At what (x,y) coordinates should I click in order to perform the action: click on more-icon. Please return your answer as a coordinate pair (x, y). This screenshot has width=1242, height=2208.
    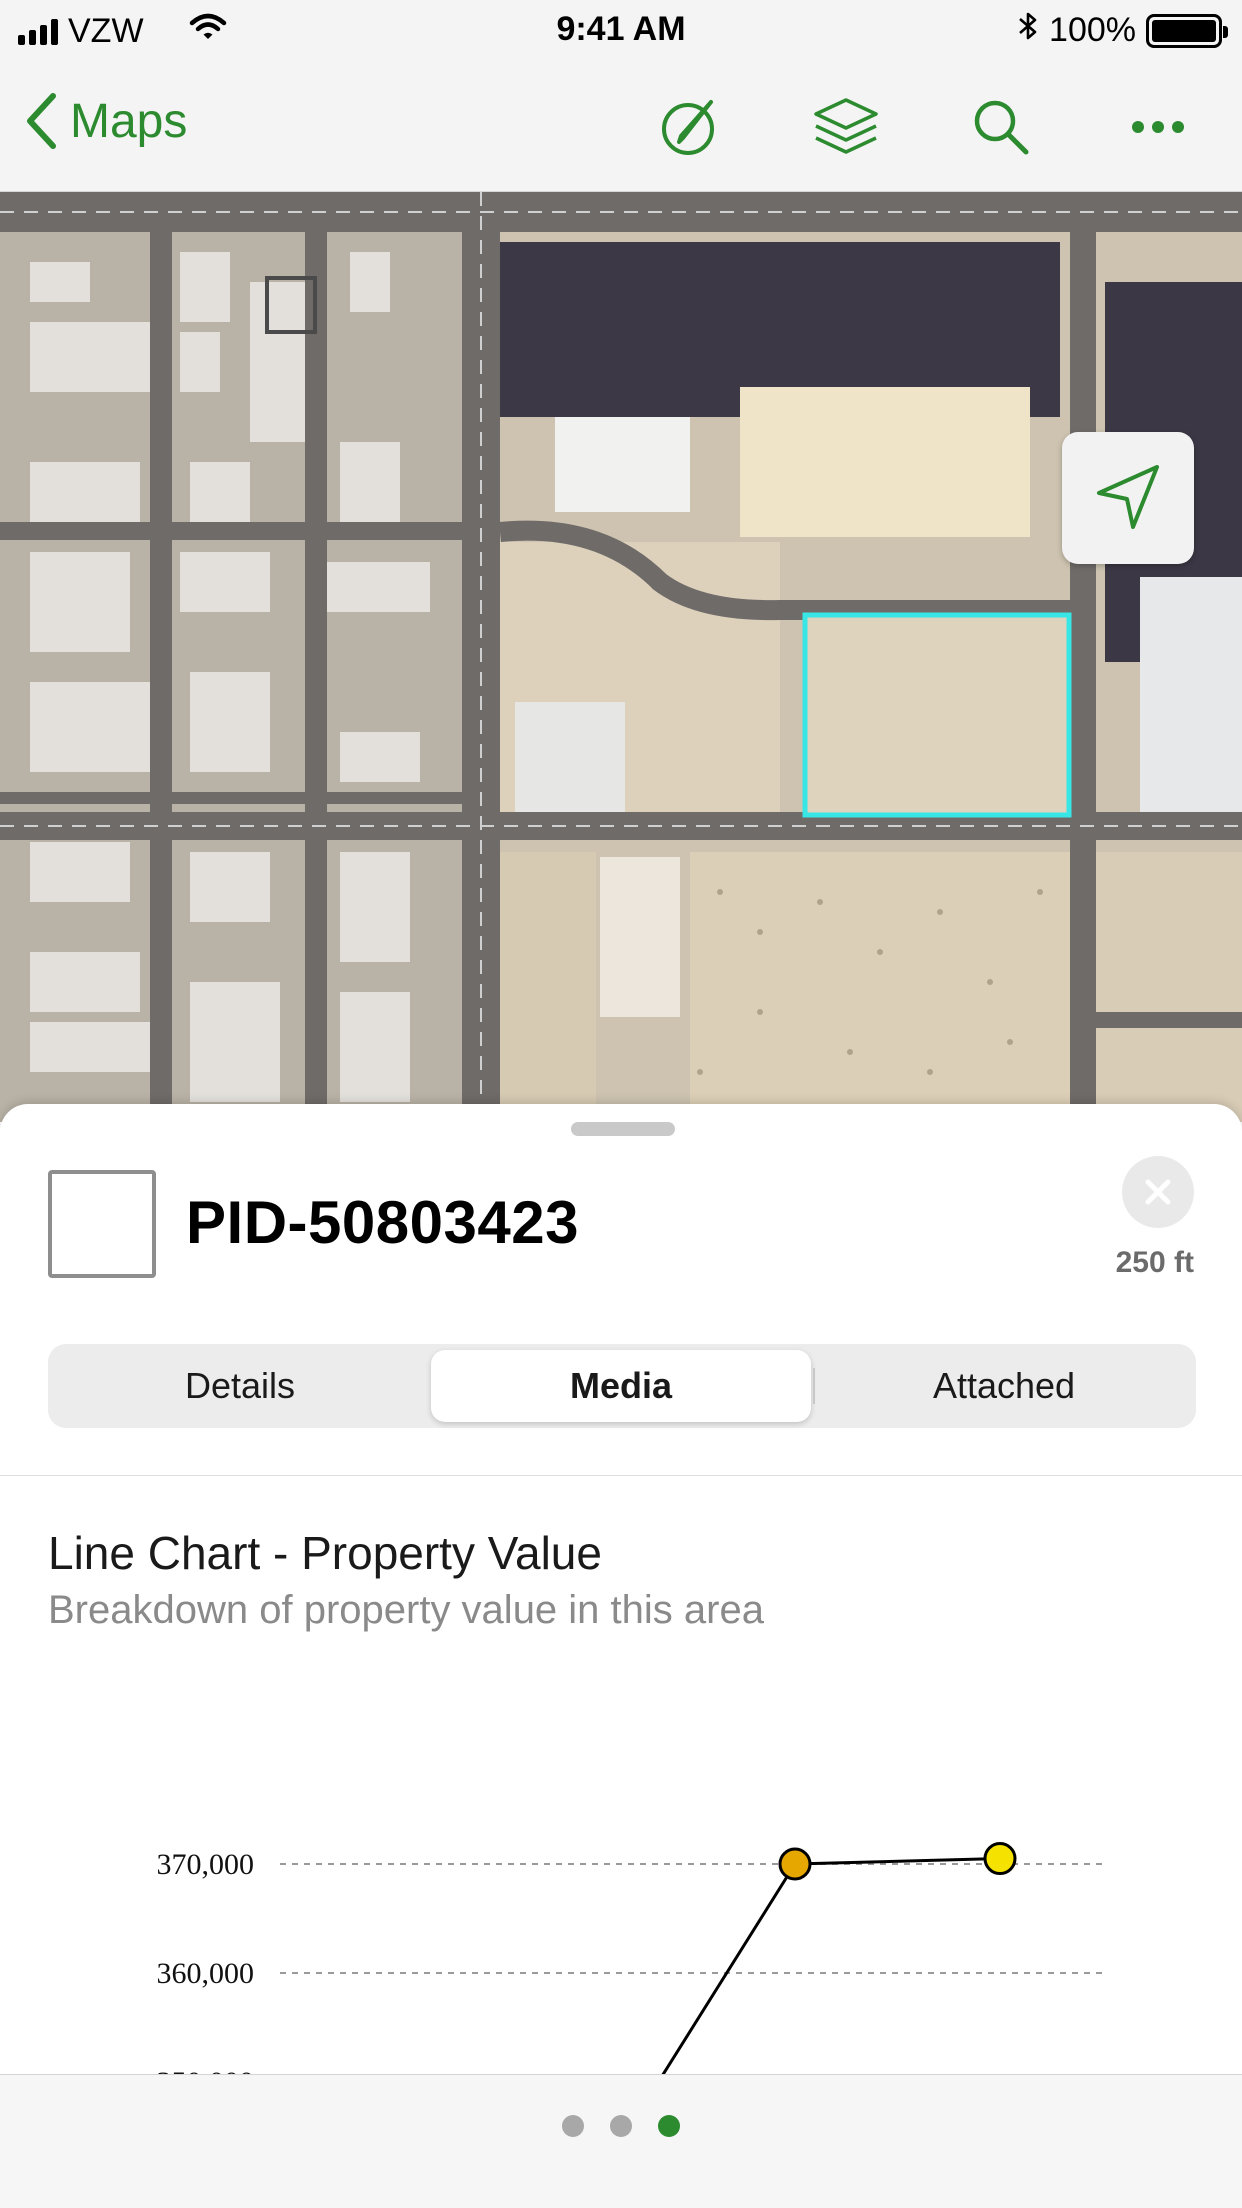
    Looking at the image, I should click on (1158, 127).